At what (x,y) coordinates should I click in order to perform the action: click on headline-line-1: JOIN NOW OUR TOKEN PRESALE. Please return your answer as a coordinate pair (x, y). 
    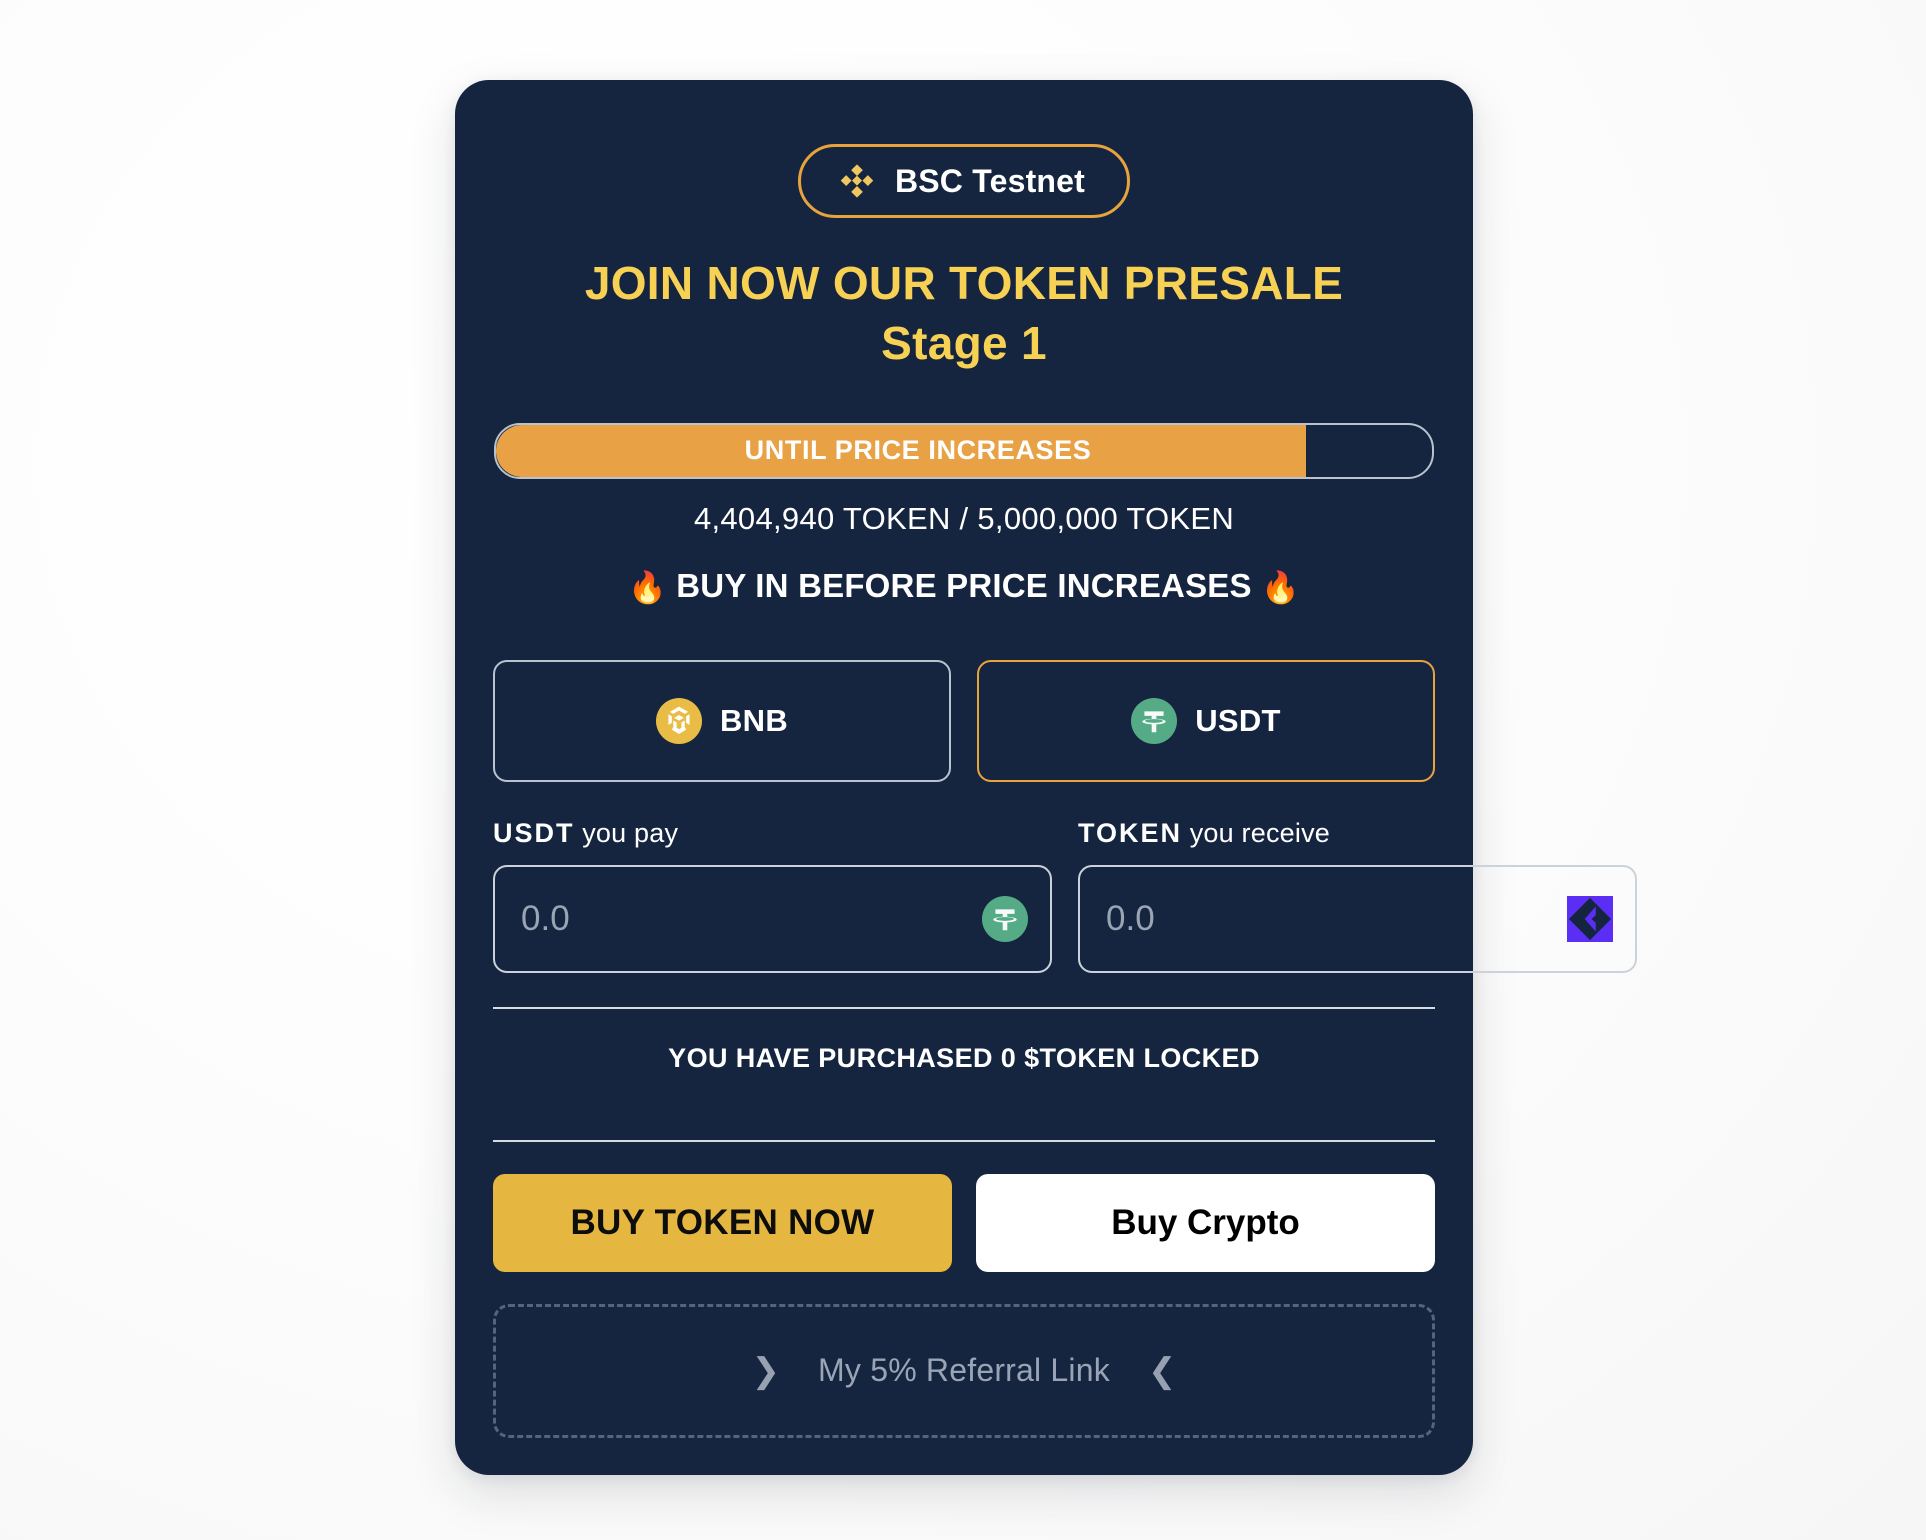
    Looking at the image, I should click on (964, 283).